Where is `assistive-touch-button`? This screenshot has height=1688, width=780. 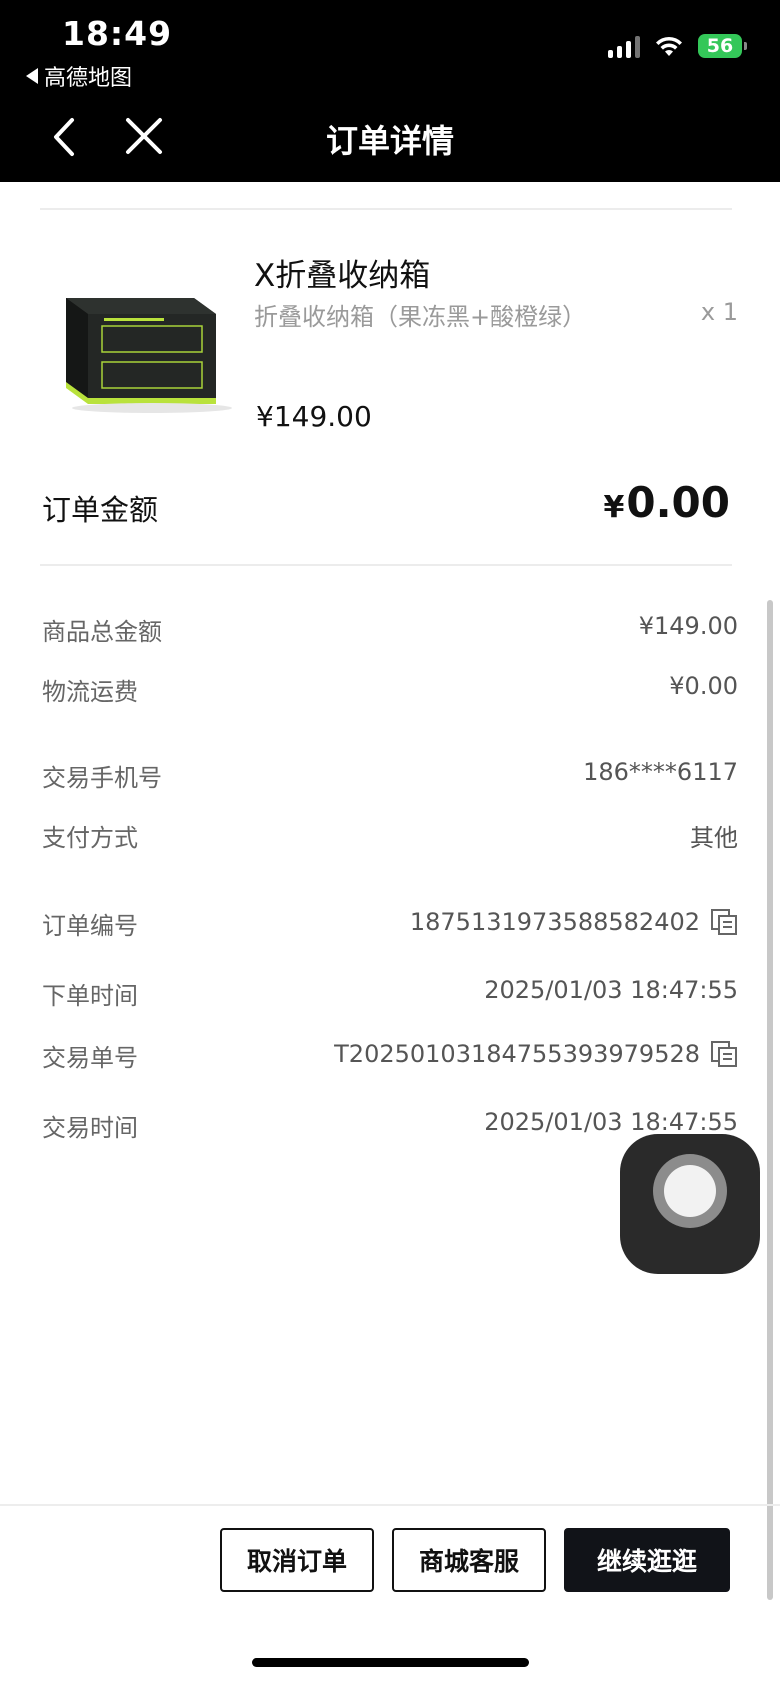 assistive-touch-button is located at coordinates (690, 1204).